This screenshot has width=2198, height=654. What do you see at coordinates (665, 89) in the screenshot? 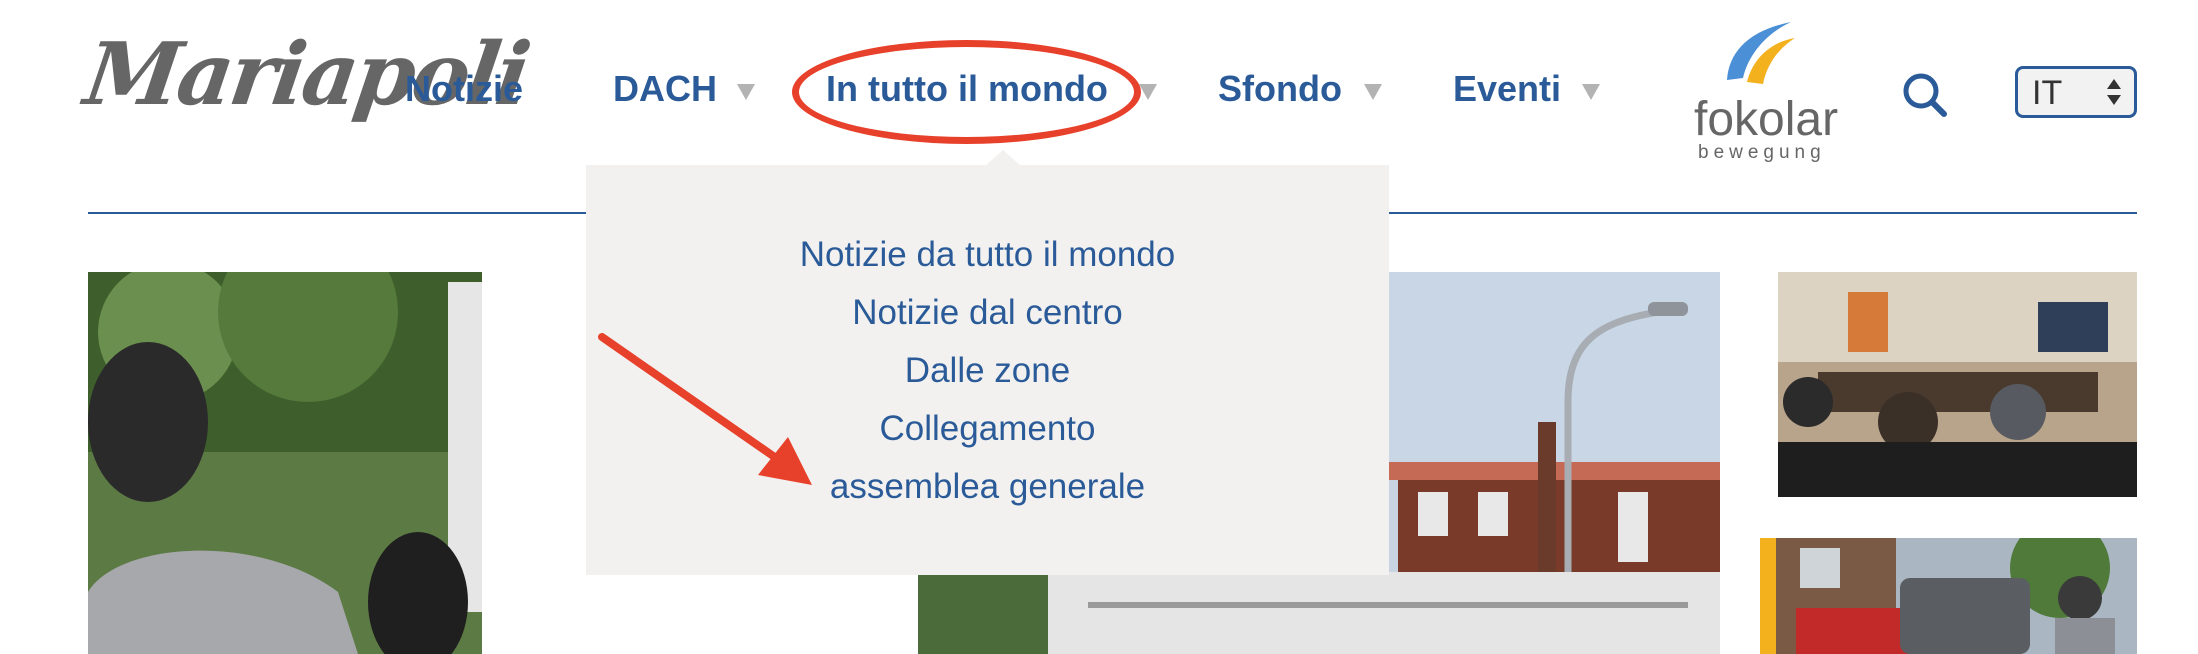
I see `nav-item-dach: DACH` at bounding box center [665, 89].